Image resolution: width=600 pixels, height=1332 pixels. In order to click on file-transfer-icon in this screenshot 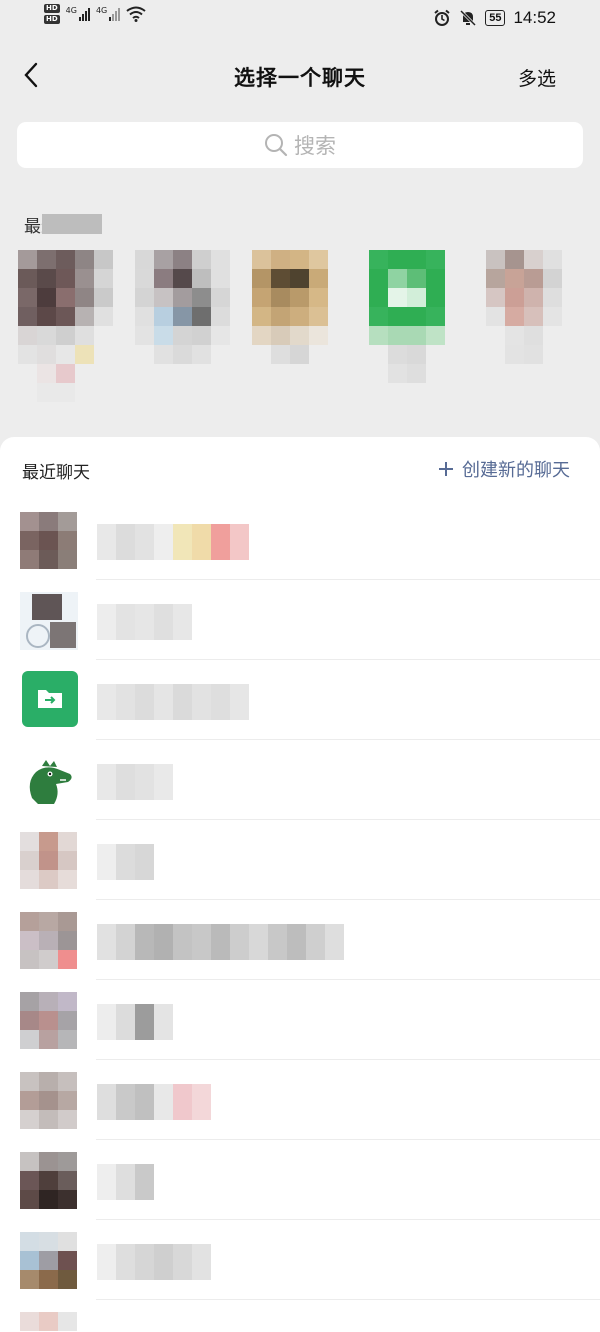, I will do `click(50, 699)`.